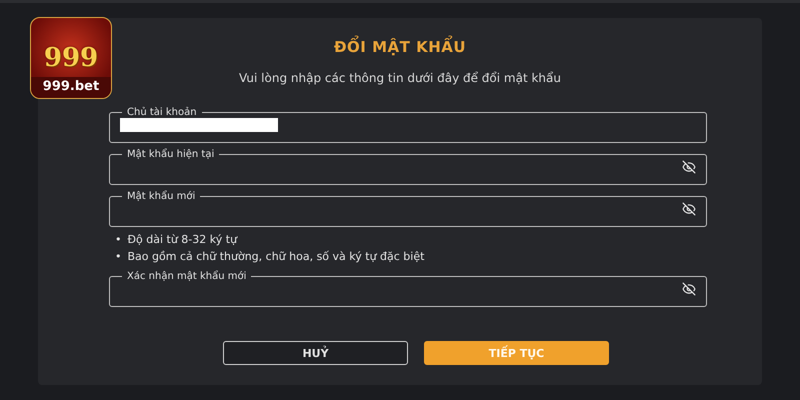 This screenshot has width=800, height=400. I want to click on input-field: Chủ tài khoản, so click(408, 125).